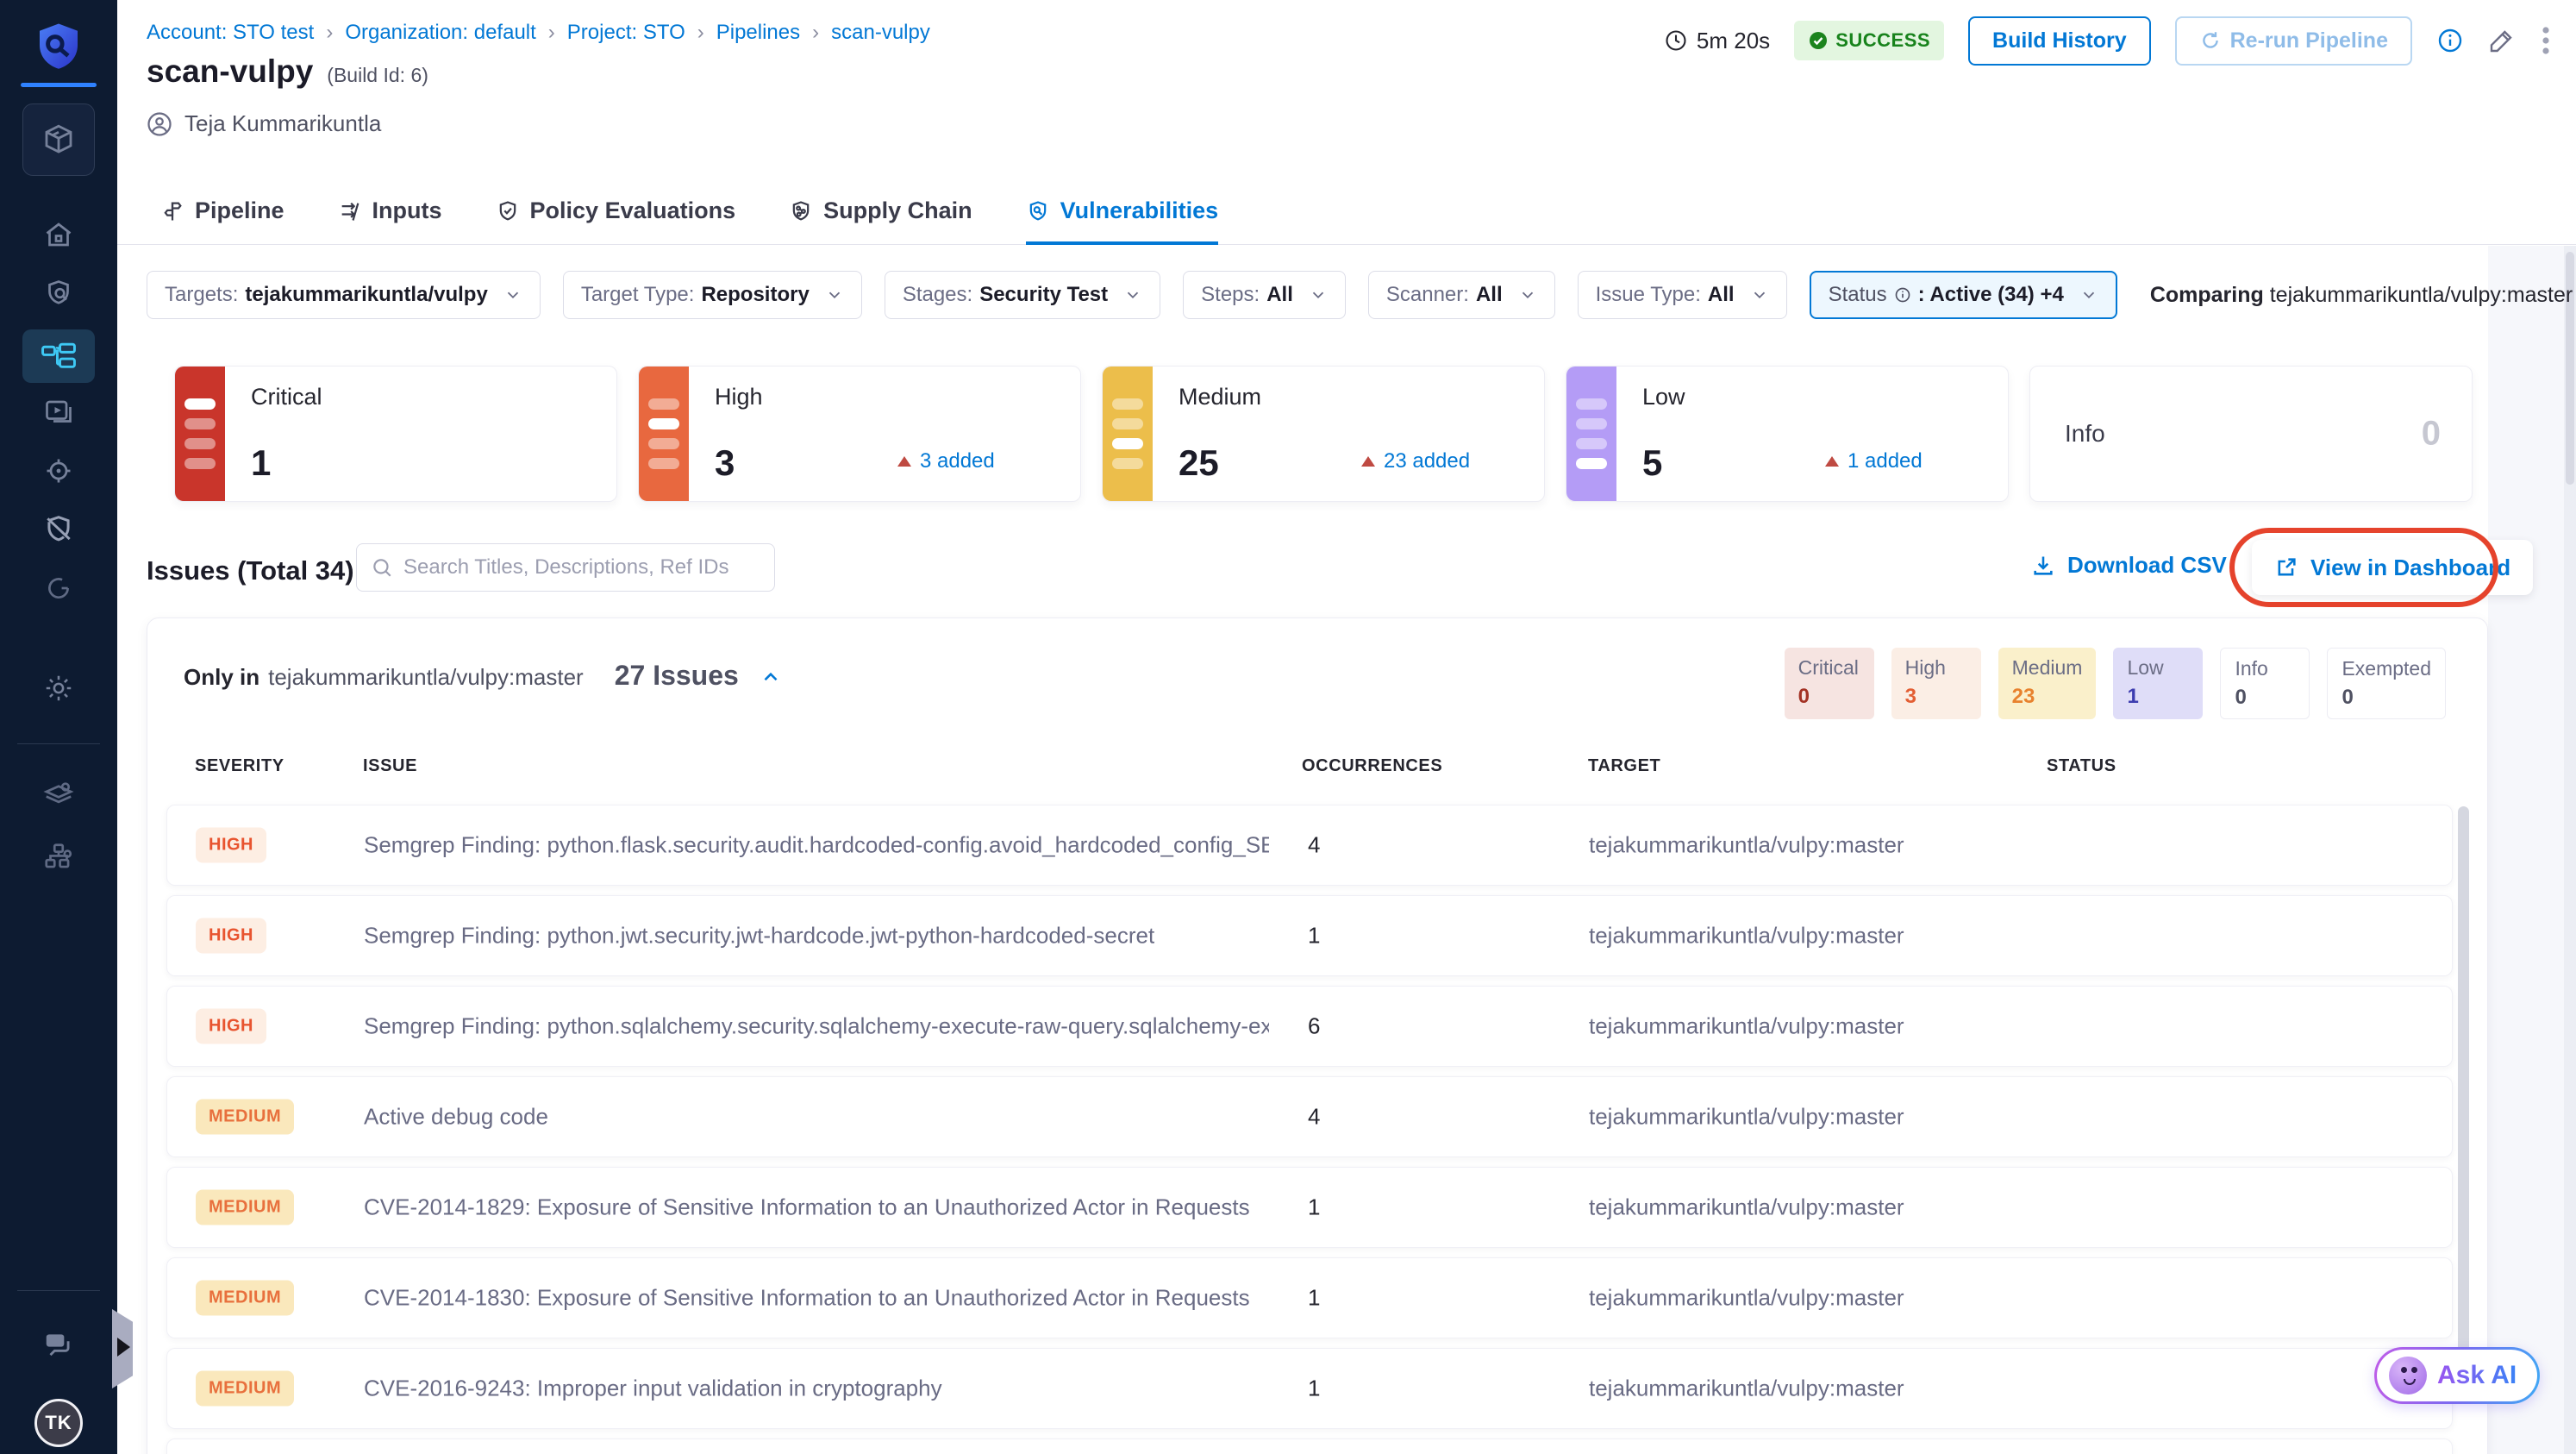  I want to click on tab-label: Pipeline, so click(239, 210).